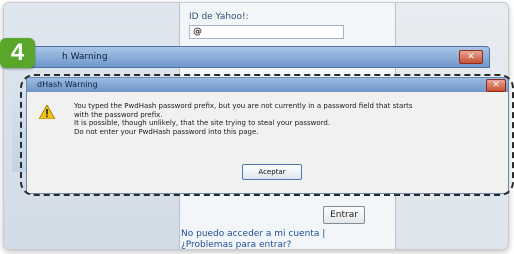 Image resolution: width=514 pixels, height=254 pixels. What do you see at coordinates (67, 84) in the screenshot?
I see `dialog-title: dHash Warning` at bounding box center [67, 84].